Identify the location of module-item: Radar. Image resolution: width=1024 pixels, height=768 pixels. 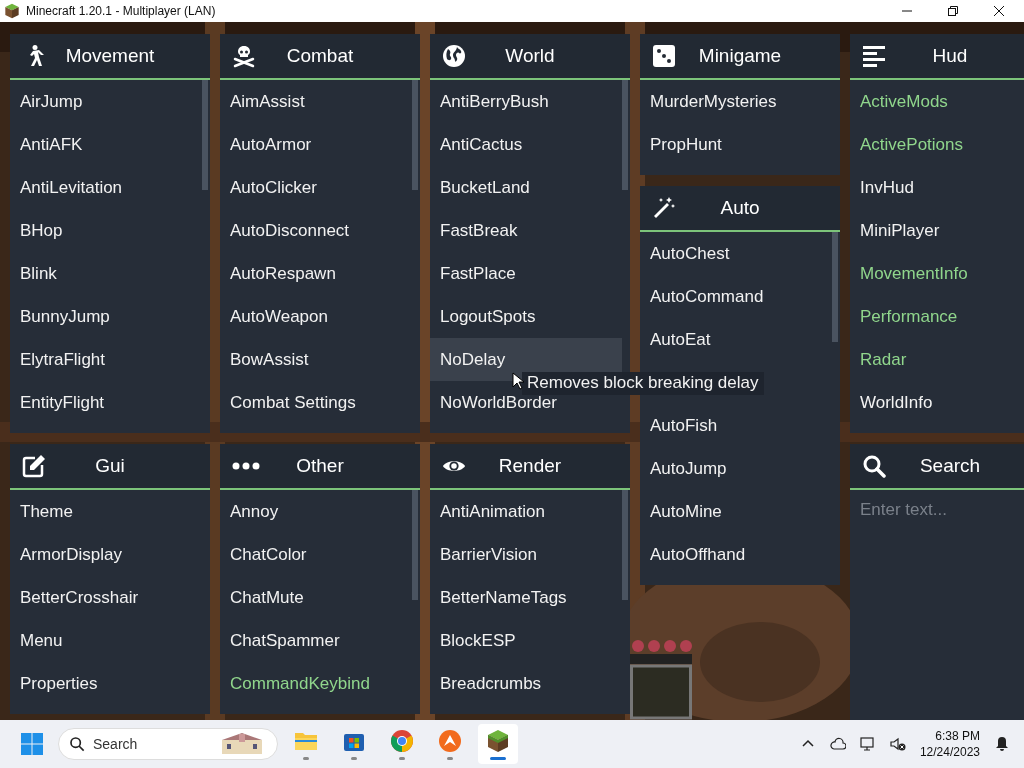
(937, 359).